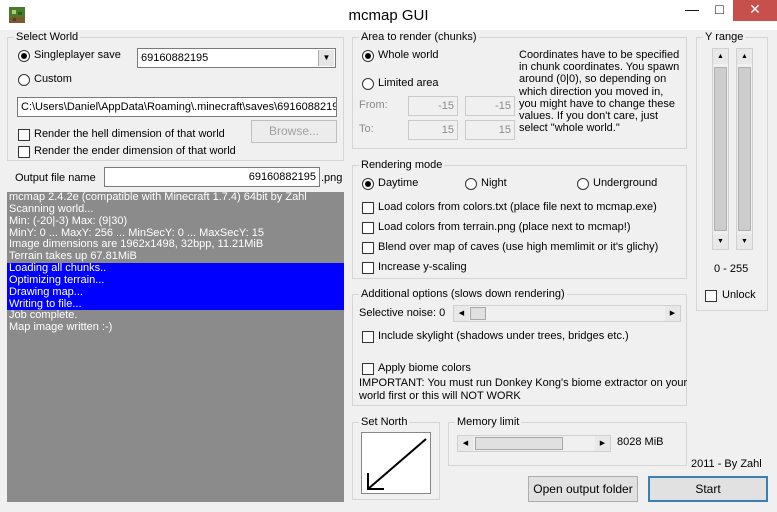  I want to click on credit-text: 2011 - By Zahl, so click(726, 464).